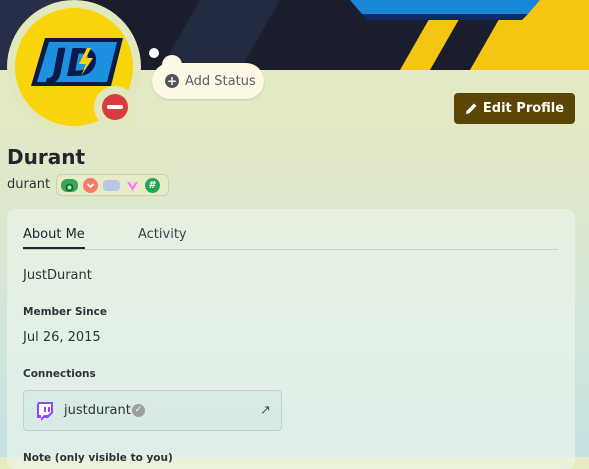 Image resolution: width=589 pixels, height=469 pixels. Describe the element at coordinates (71, 63) in the screenshot. I see `svg-text: JD` at that location.